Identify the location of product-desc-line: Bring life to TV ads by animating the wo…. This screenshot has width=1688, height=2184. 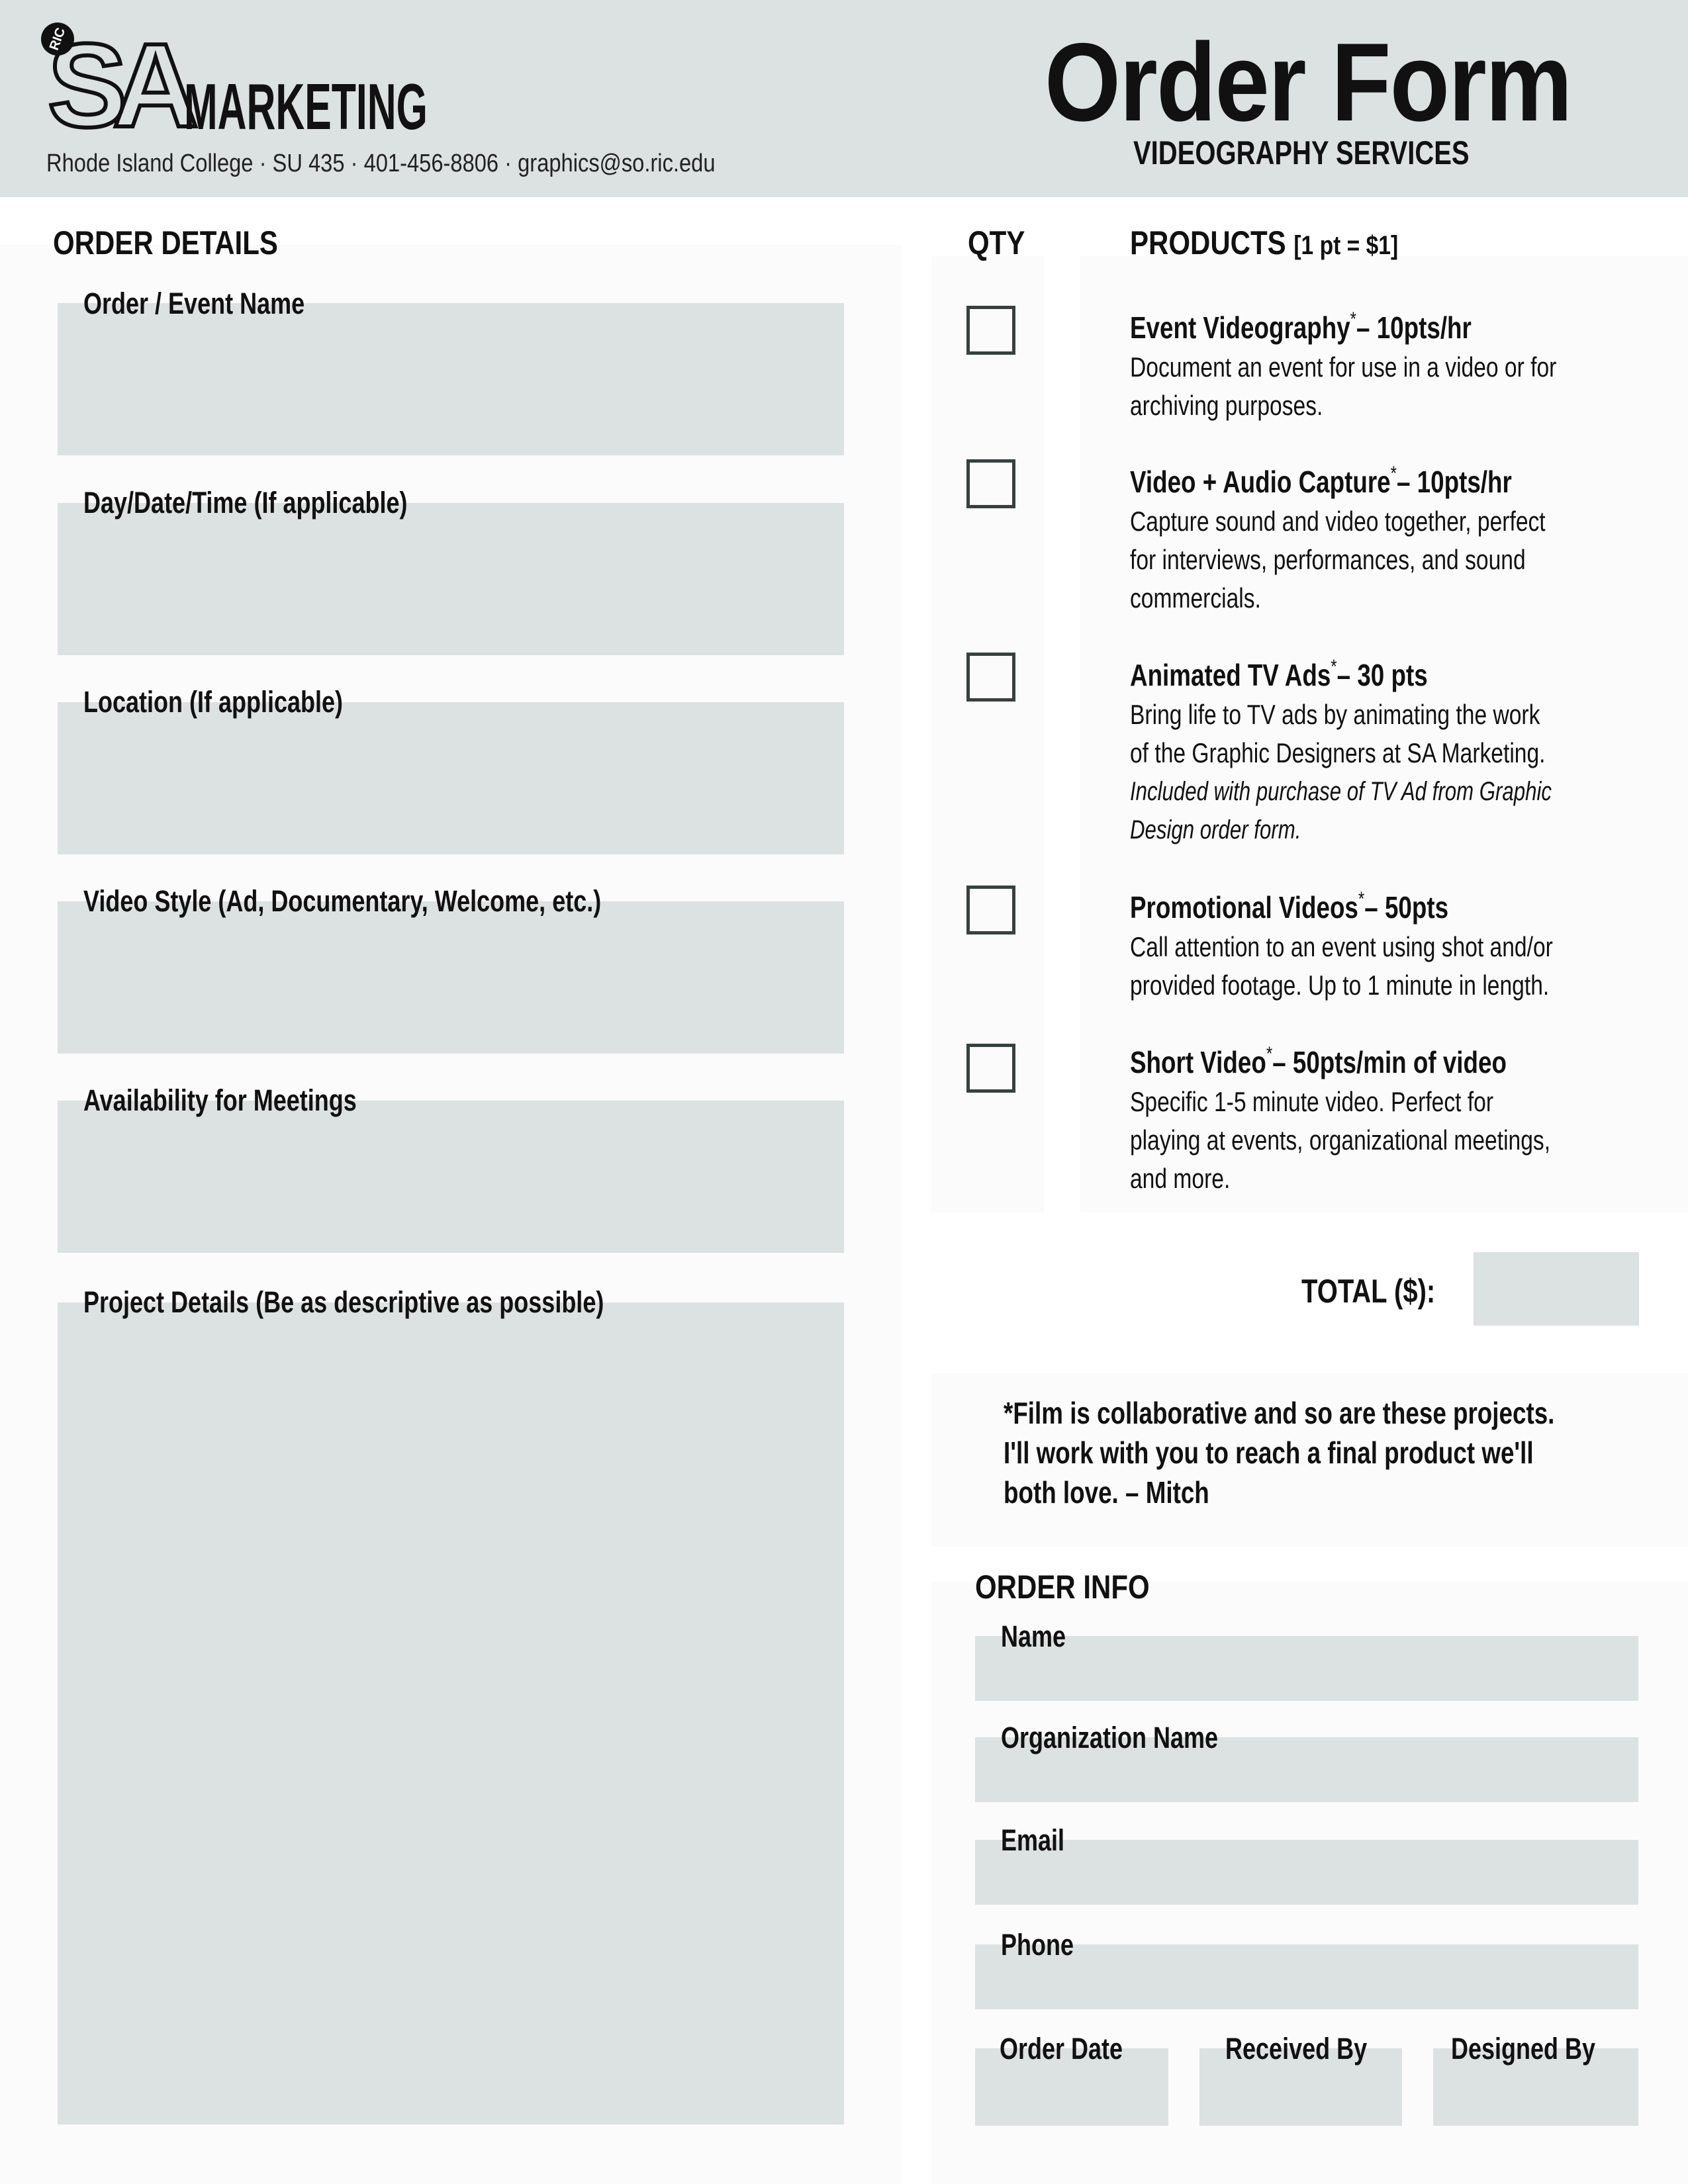
(1335, 714).